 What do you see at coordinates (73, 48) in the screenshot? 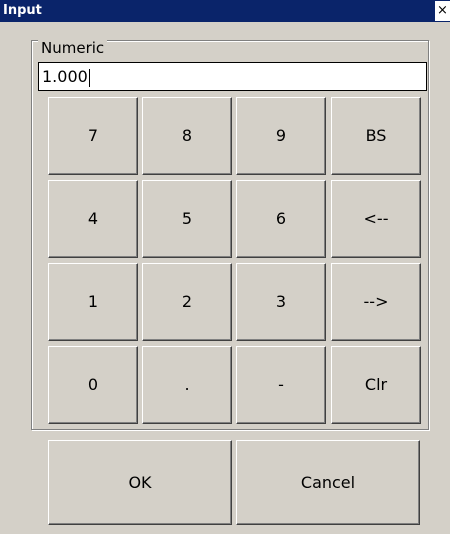
I see `group-label: Numeric` at bounding box center [73, 48].